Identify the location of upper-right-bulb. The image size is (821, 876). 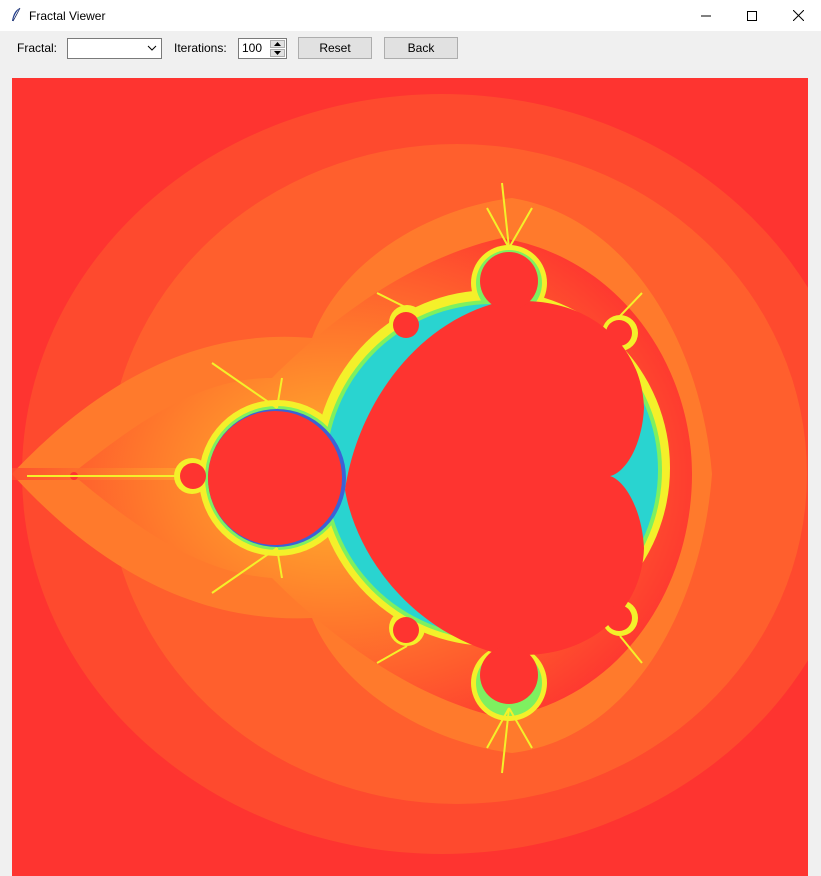
(619, 333).